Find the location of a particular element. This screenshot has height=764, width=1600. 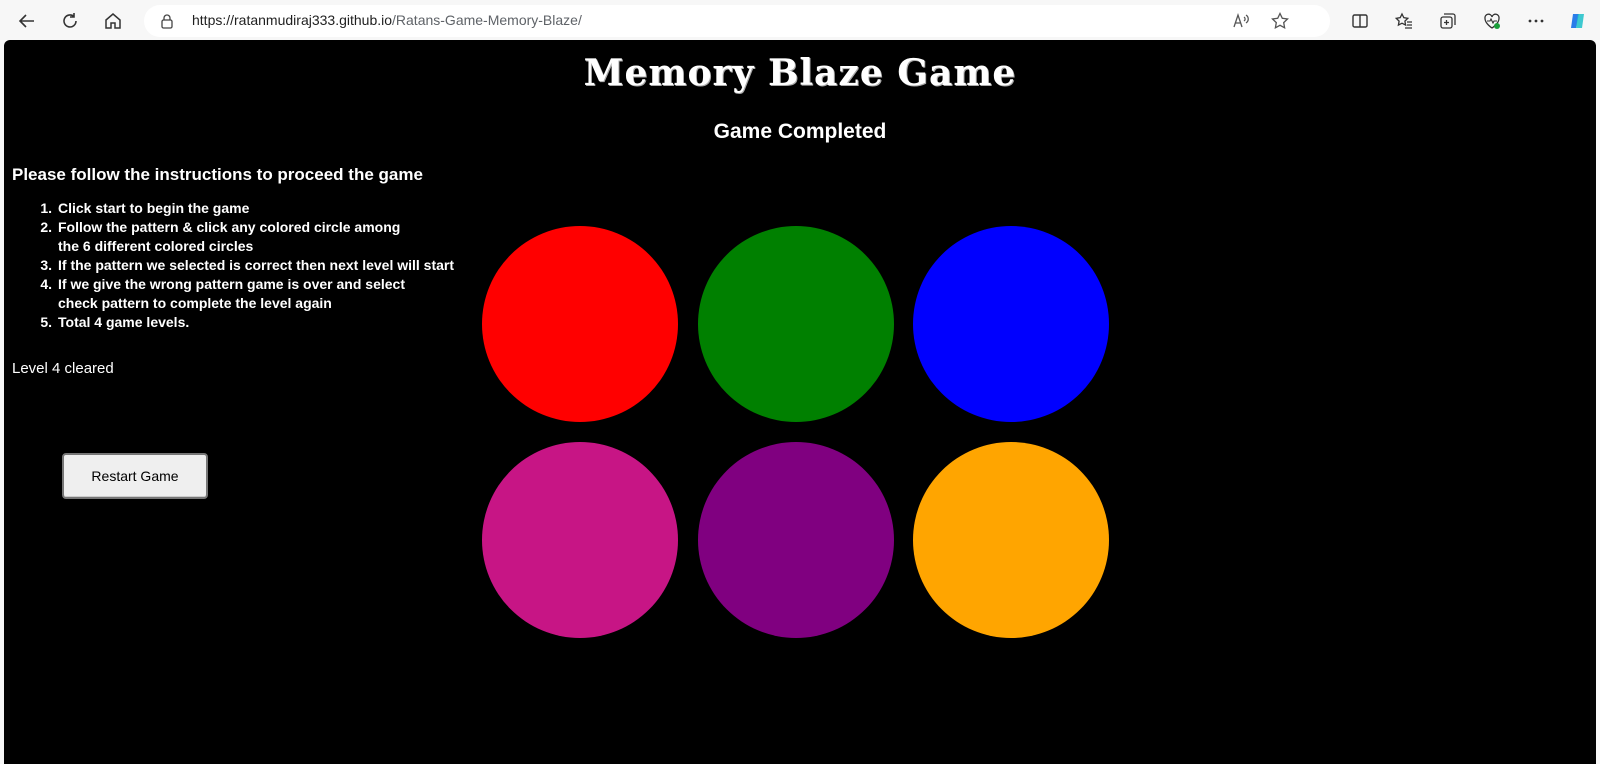

copilot-icon is located at coordinates (1577, 21).